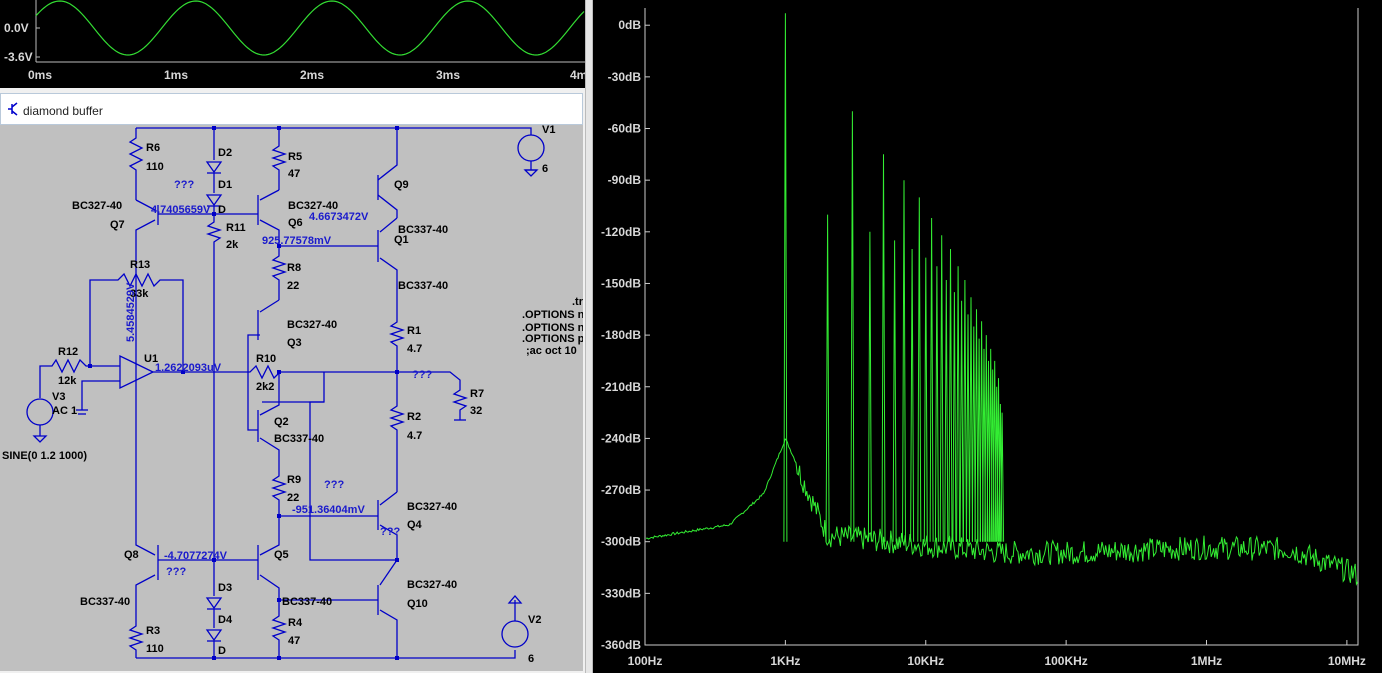 The height and width of the screenshot is (673, 1382). I want to click on label-q4-model: BC327-40, so click(432, 507).